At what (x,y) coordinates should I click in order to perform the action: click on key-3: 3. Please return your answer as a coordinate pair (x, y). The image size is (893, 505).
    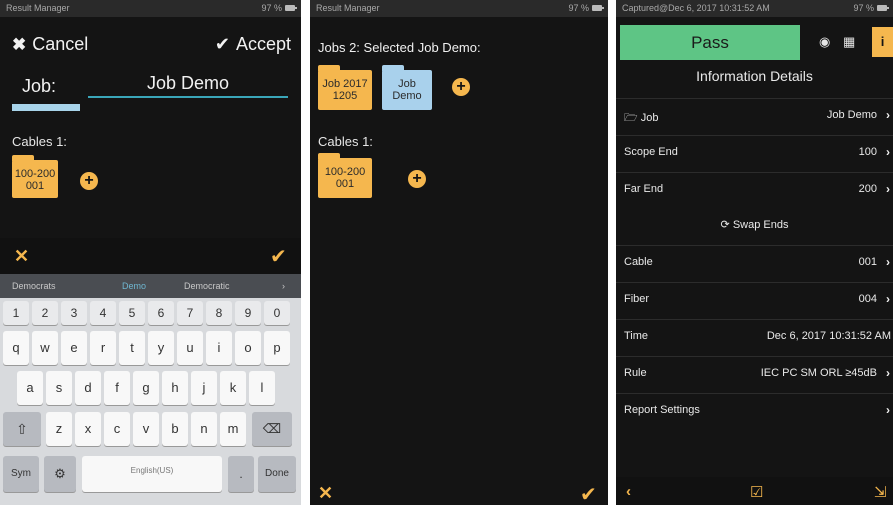
    Looking at the image, I should click on (74, 313).